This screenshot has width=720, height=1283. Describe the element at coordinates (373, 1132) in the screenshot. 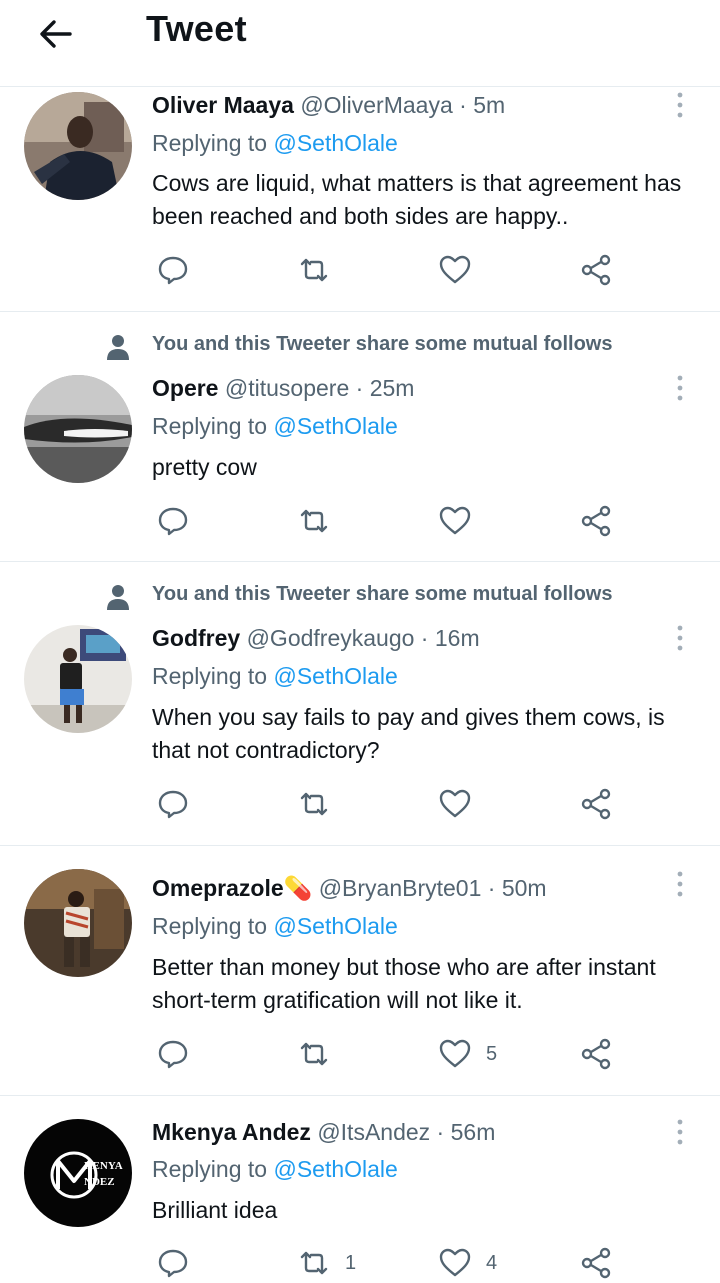

I see `author-handle: @ItsAndez` at that location.